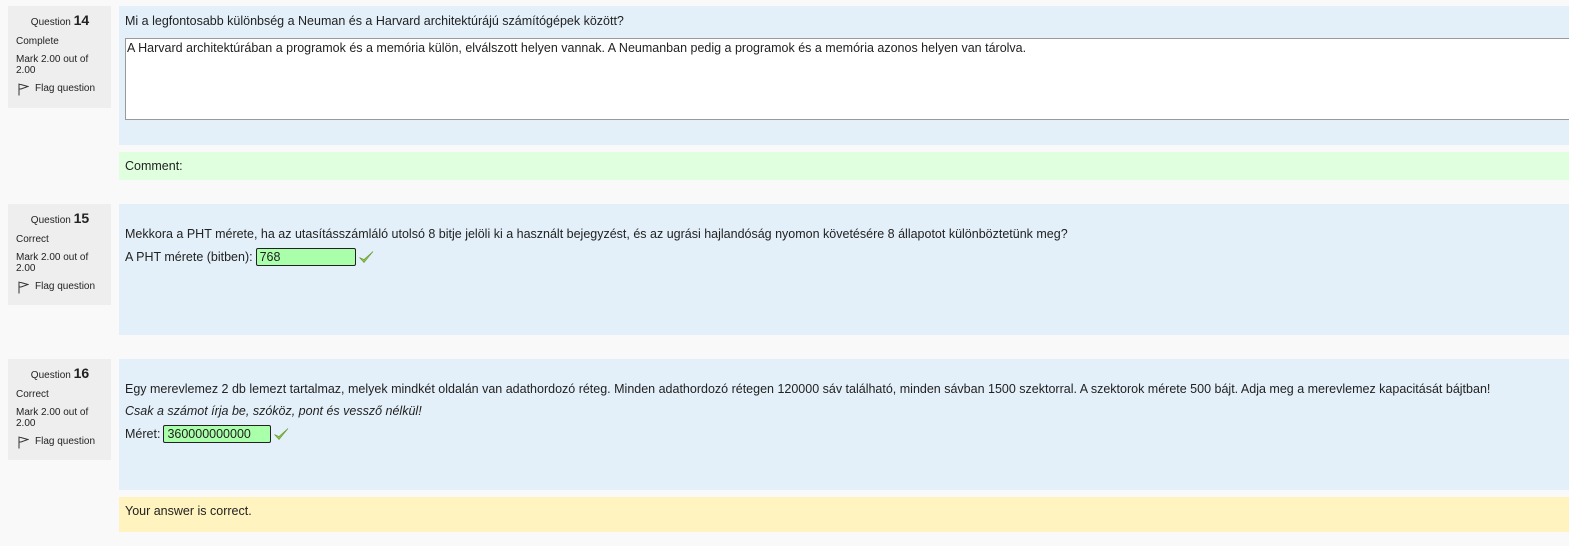  What do you see at coordinates (188, 511) in the screenshot?
I see `feedback-text: Your answer is correct.` at bounding box center [188, 511].